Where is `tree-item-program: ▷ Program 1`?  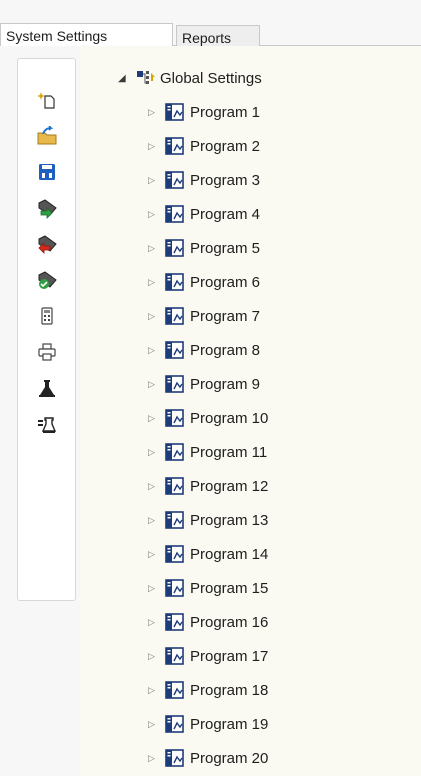
tree-item-program: ▷ Program 1 is located at coordinates (204, 112).